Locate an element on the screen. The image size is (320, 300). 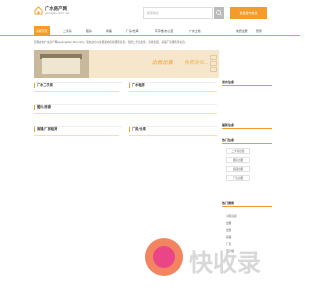
header: 广水房产网 guangshui.fzm.net 搜索信息 免费发布信息 is located at coordinates (150, 13).